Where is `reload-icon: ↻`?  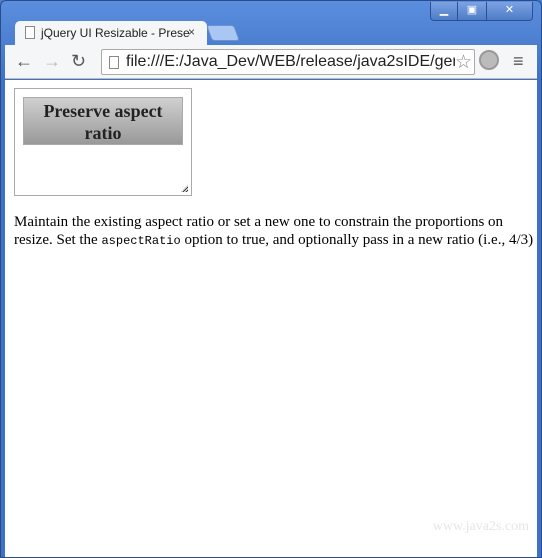
reload-icon: ↻ is located at coordinates (78, 61).